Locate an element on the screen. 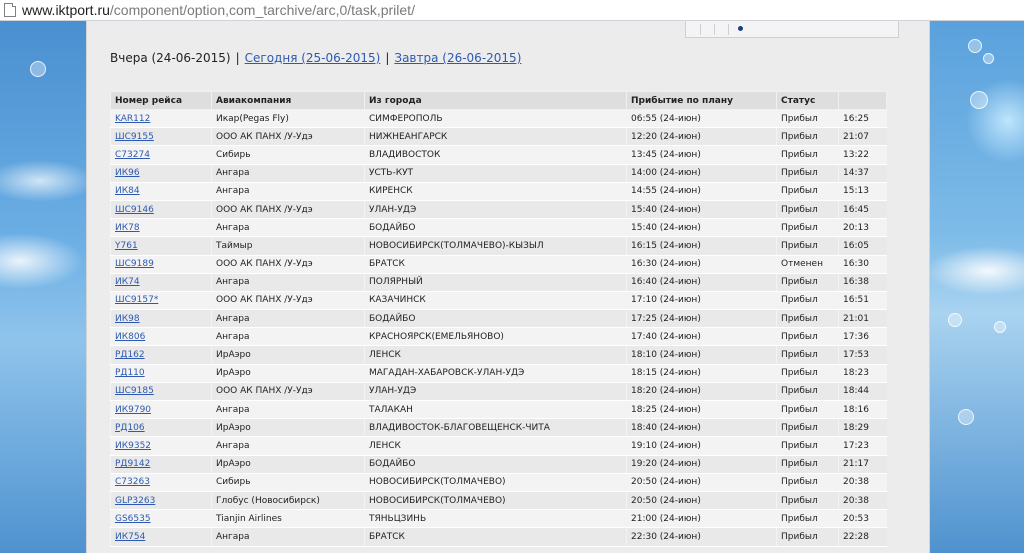 The image size is (1024, 553). flight-number-link: ИК74 is located at coordinates (127, 282).